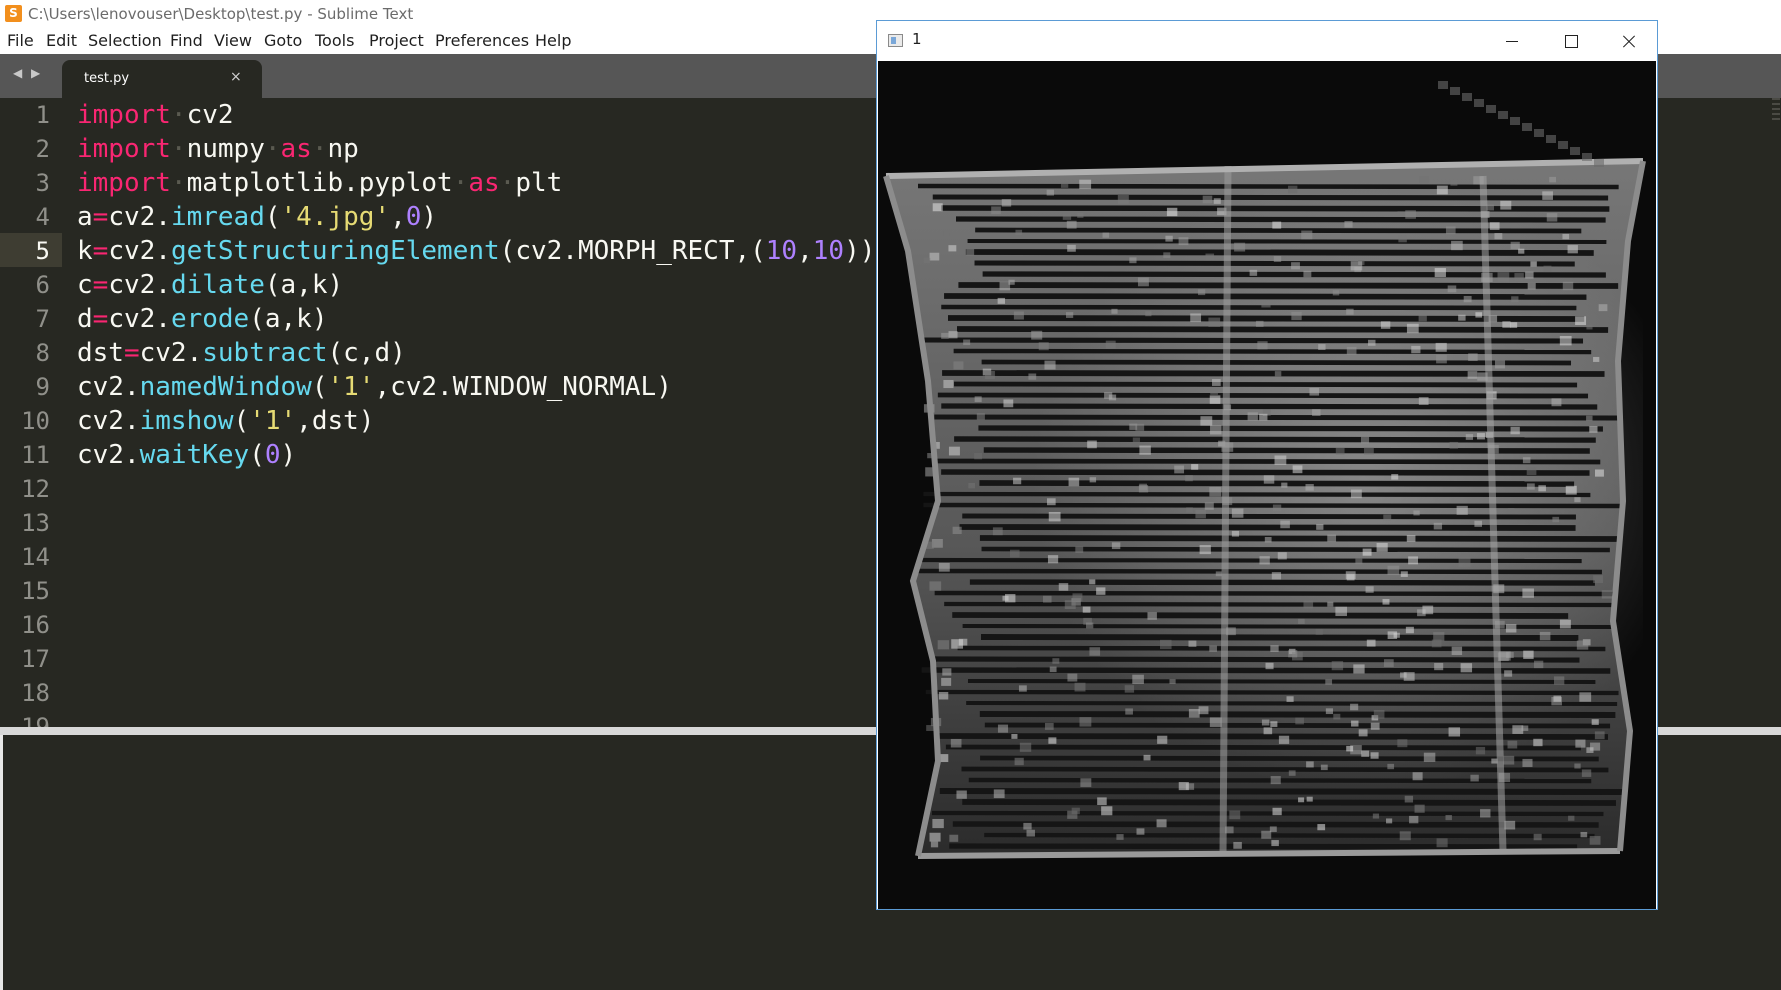 The width and height of the screenshot is (1781, 990). I want to click on code-line: dst=cv2.subtract(c,d), so click(241, 353).